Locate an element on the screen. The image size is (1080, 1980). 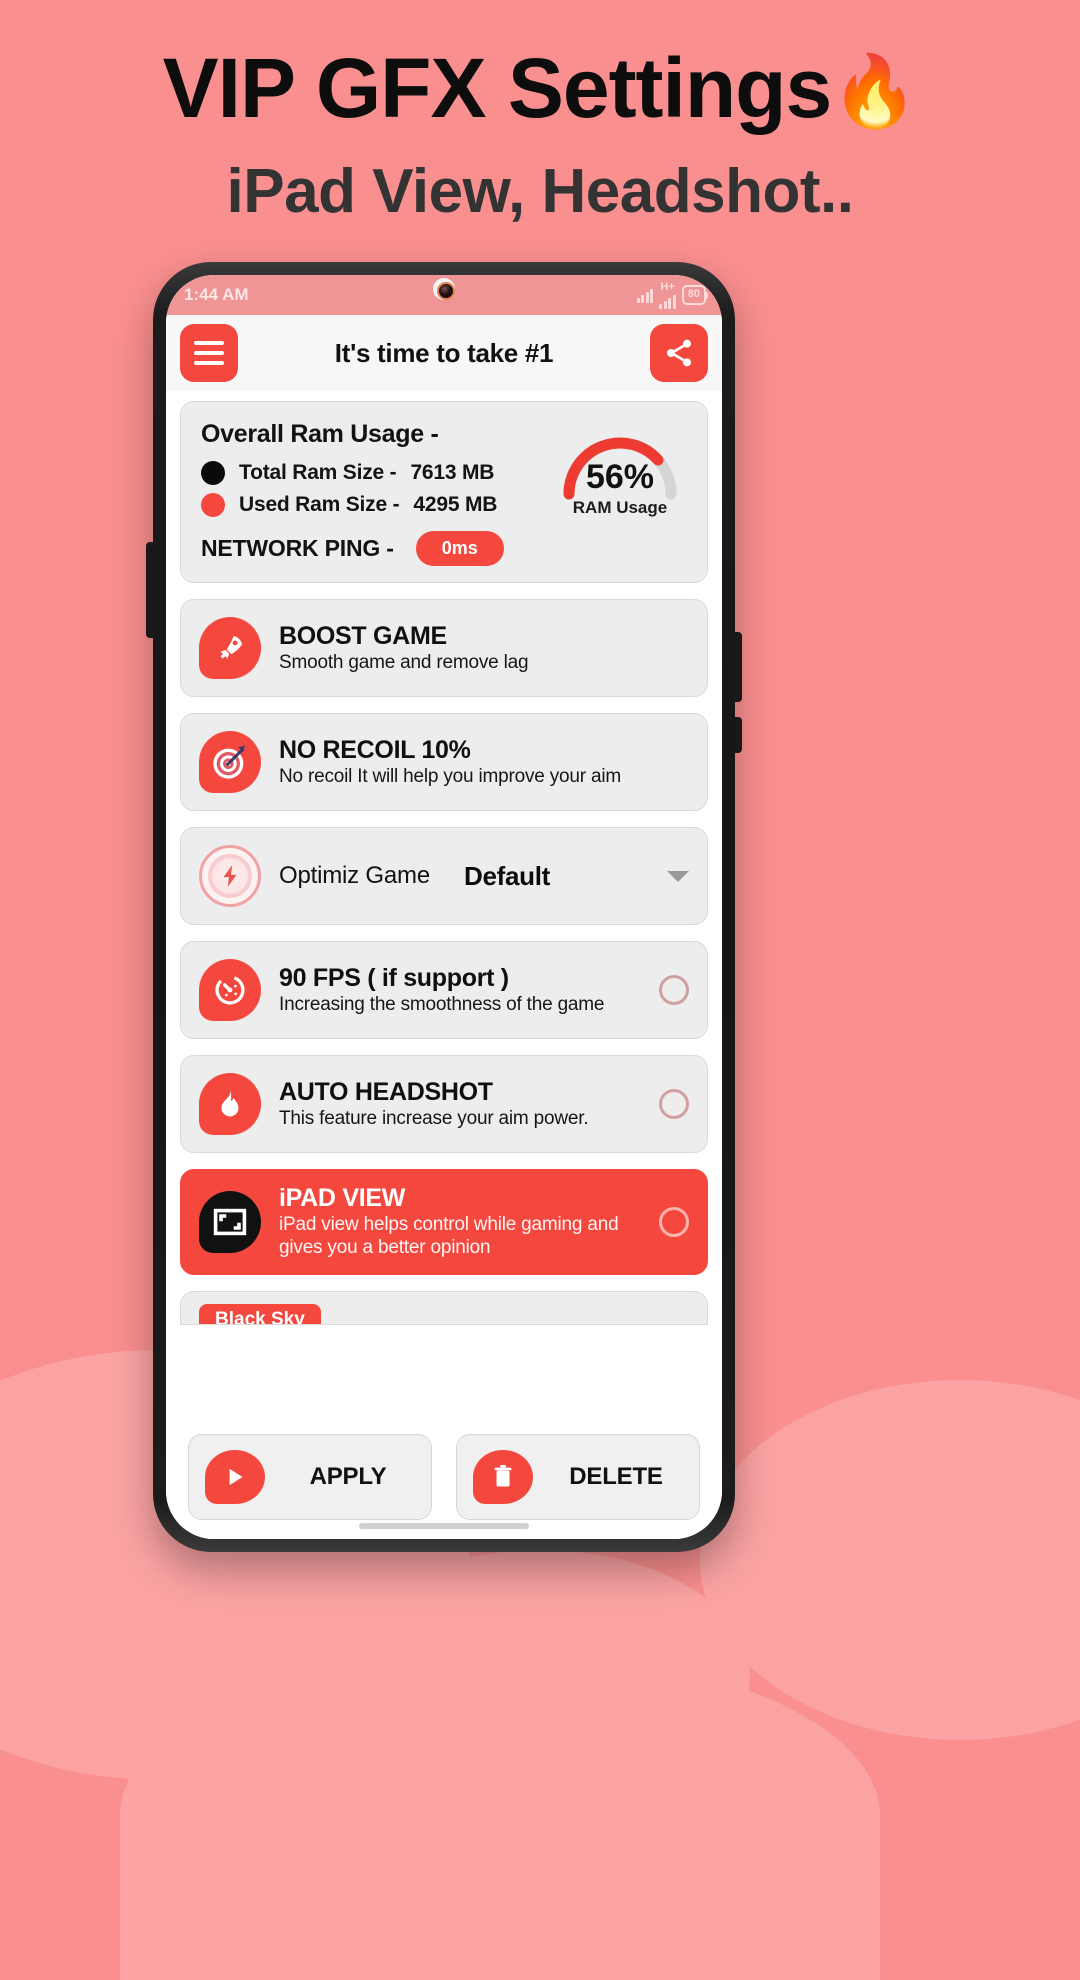
bolt-icon is located at coordinates (230, 876).